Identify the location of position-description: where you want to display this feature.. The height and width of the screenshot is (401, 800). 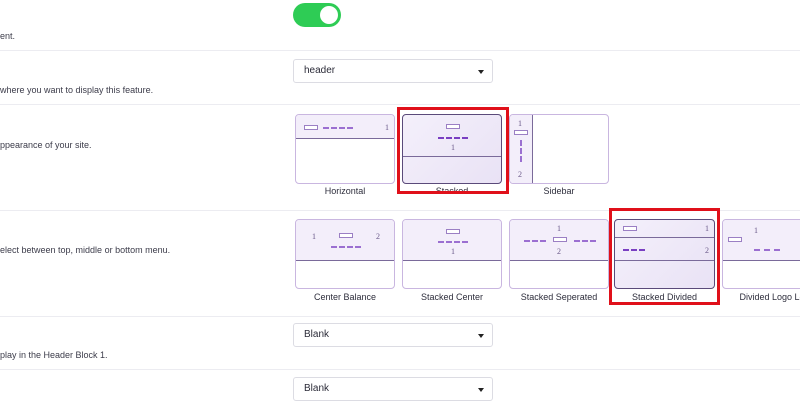
(77, 90).